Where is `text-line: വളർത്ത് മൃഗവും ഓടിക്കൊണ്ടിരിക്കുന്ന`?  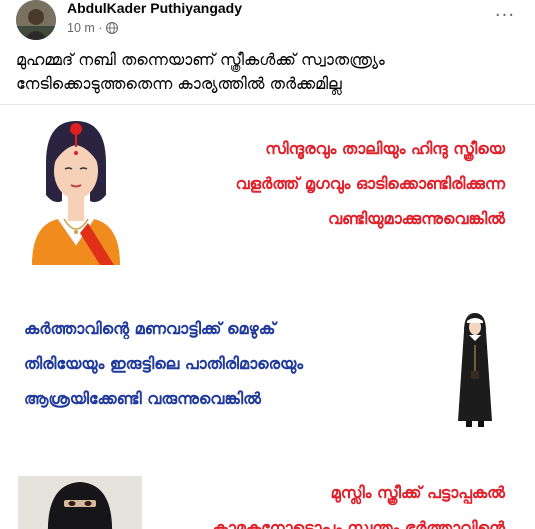 text-line: വളർത്ത് മൃഗവും ഓടിക്കൊണ്ടിരിക്കുന്ന is located at coordinates (370, 183).